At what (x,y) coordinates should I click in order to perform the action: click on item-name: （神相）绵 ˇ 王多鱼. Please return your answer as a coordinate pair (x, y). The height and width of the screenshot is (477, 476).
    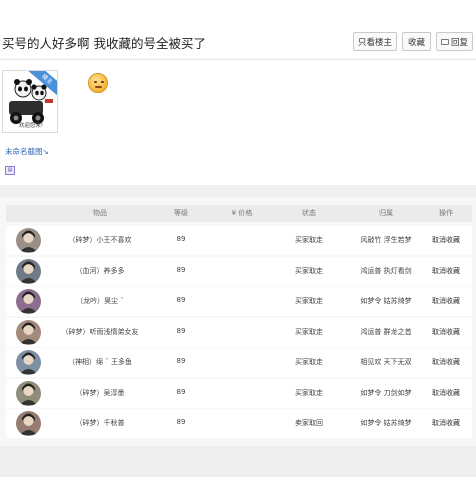
    Looking at the image, I should click on (100, 362).